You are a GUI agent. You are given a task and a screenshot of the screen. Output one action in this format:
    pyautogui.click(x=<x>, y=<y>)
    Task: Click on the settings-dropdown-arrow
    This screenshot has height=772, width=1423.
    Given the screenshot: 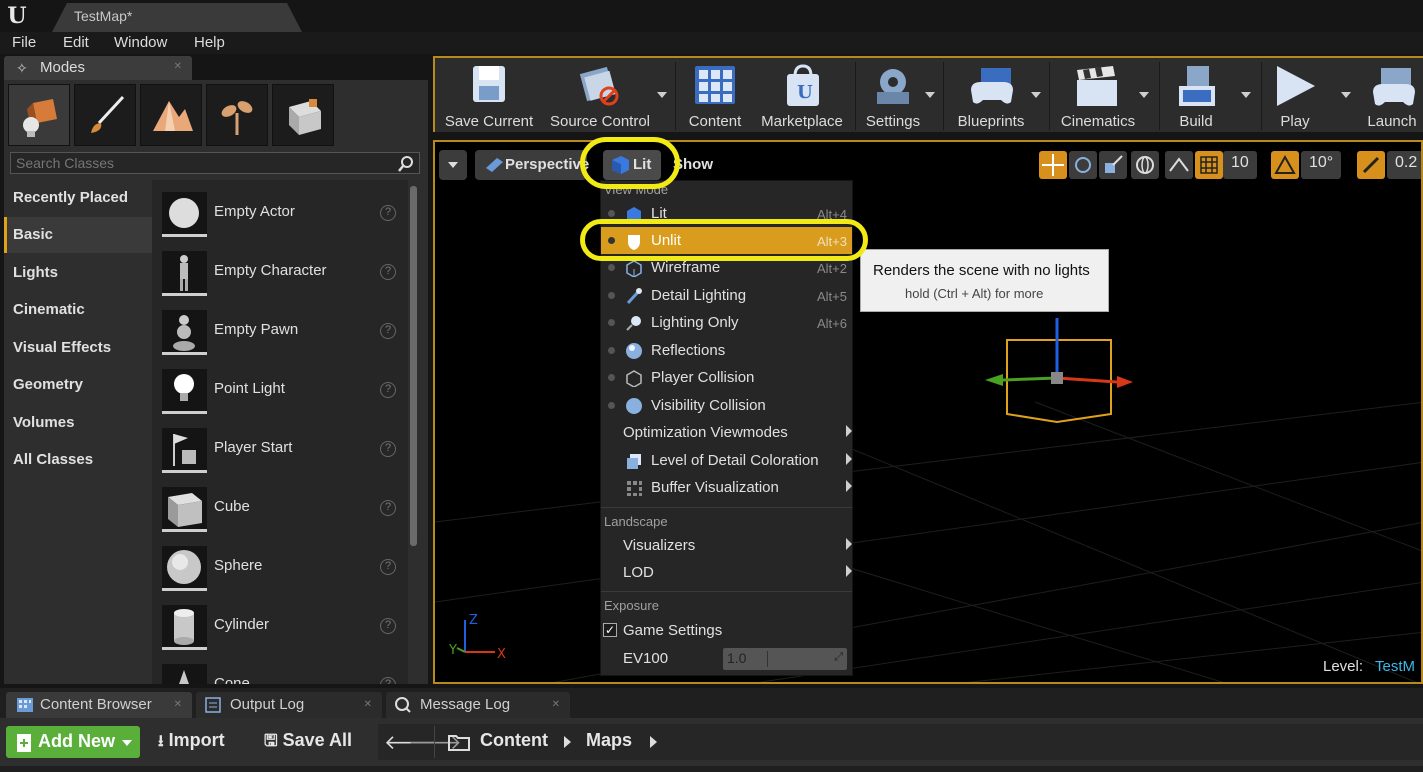 What is the action you would take?
    pyautogui.click(x=930, y=95)
    